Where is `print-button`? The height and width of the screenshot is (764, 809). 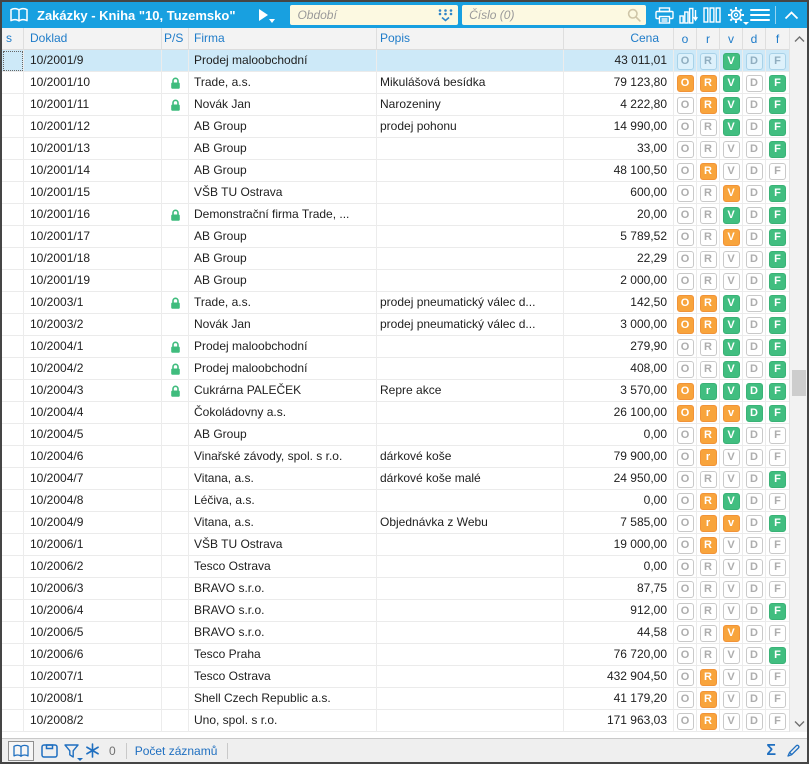
print-button is located at coordinates (664, 15).